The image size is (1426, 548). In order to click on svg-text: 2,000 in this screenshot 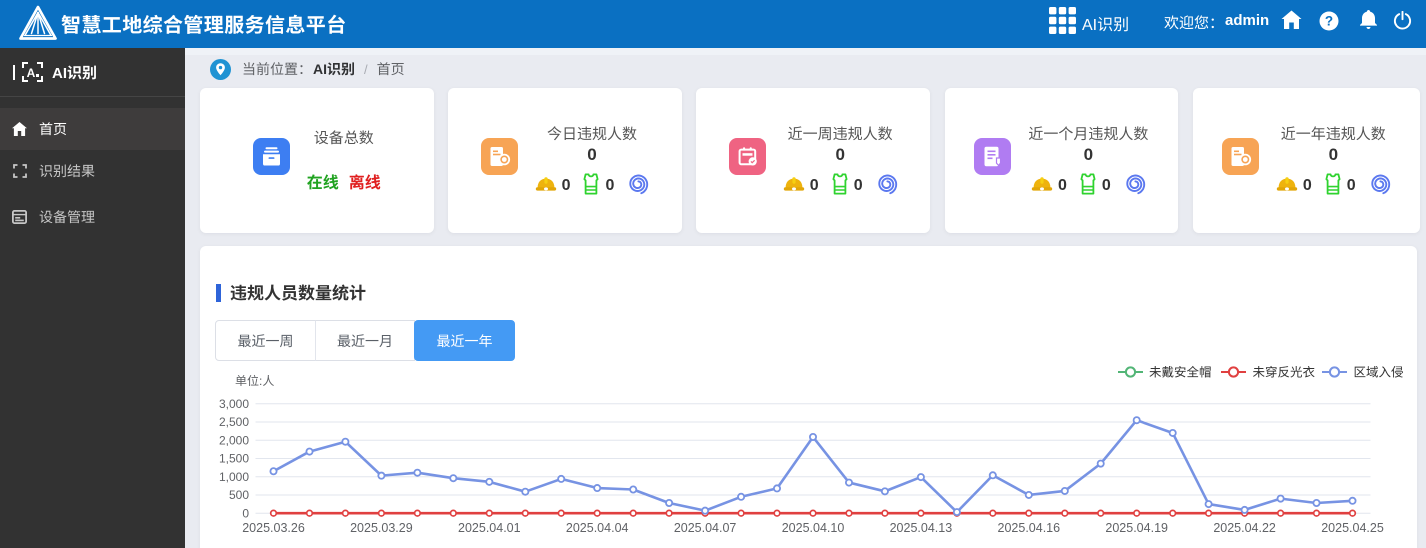, I will do `click(234, 441)`.